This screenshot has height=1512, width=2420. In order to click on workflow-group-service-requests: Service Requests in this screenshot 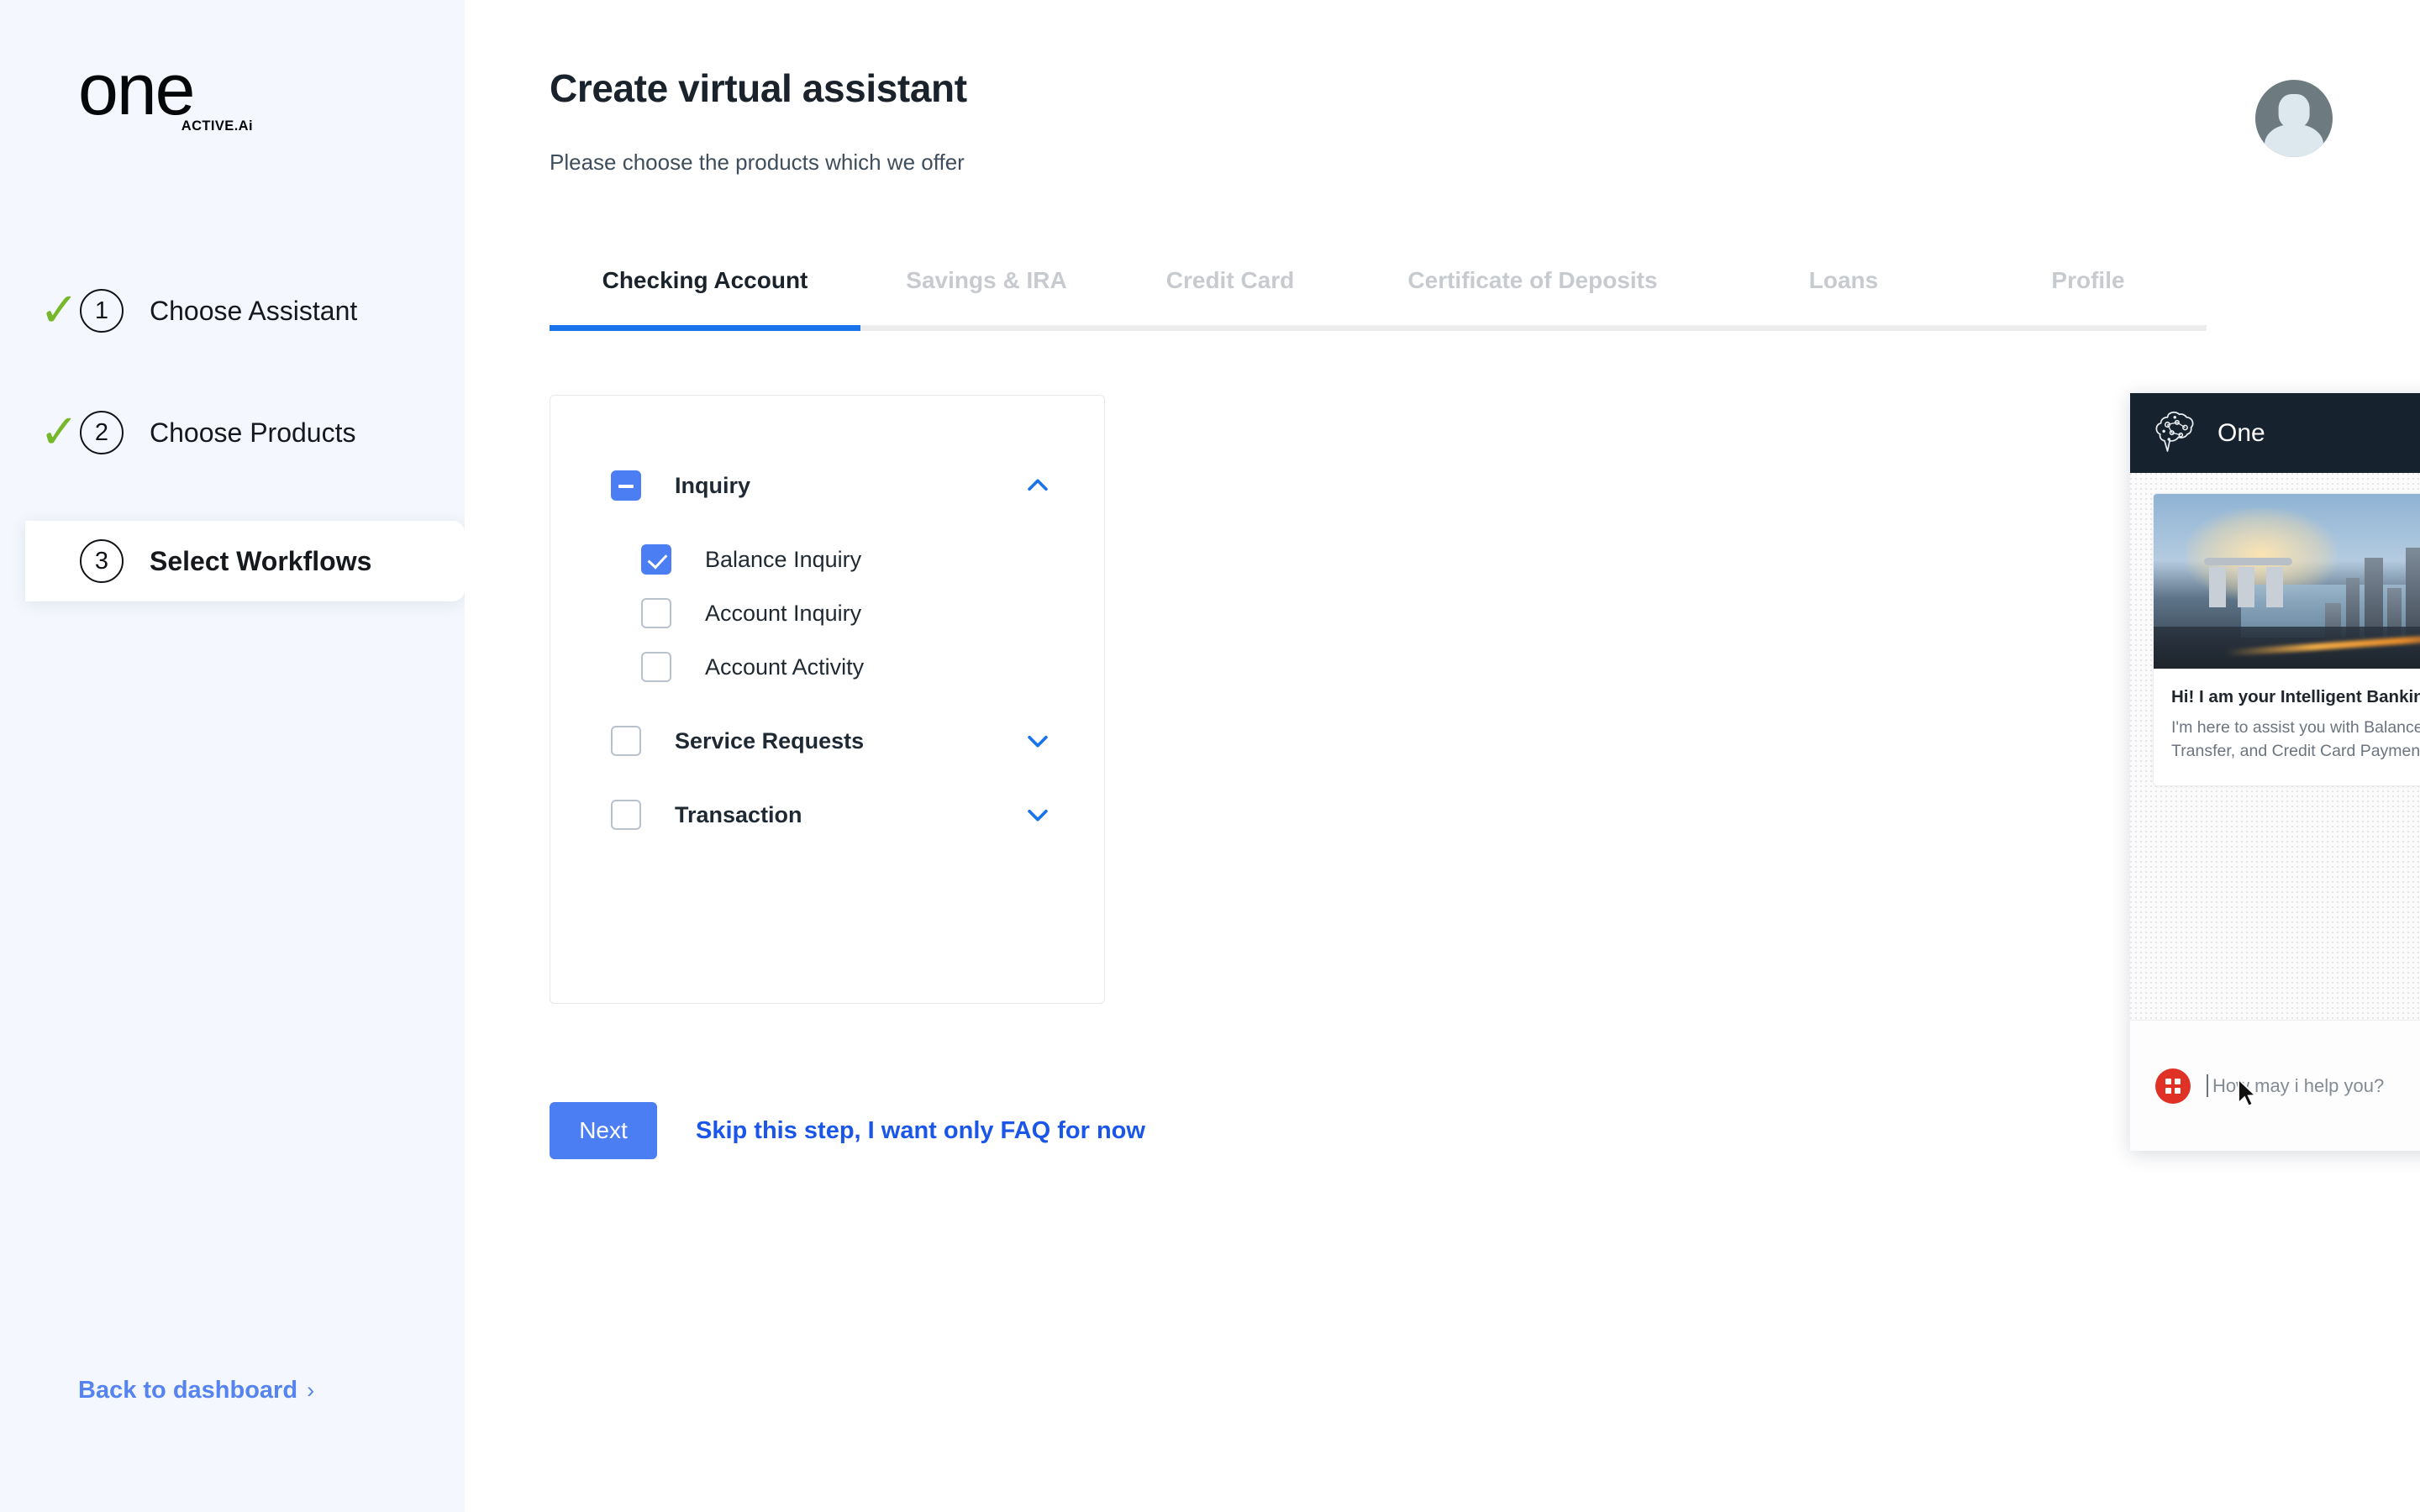, I will do `click(827, 741)`.